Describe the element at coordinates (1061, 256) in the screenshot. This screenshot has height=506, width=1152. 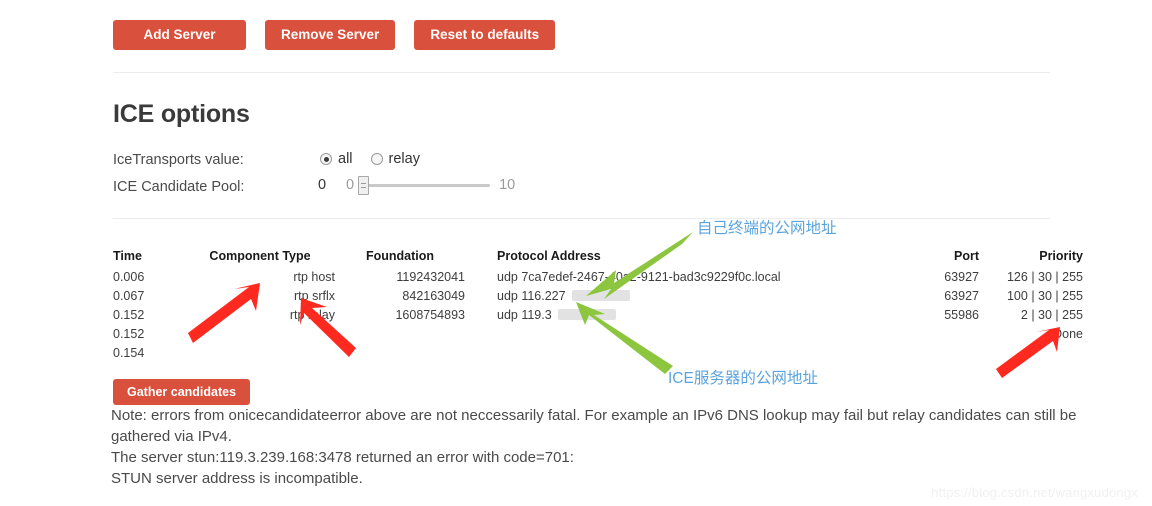
I see `column-header-priority: Priority` at that location.